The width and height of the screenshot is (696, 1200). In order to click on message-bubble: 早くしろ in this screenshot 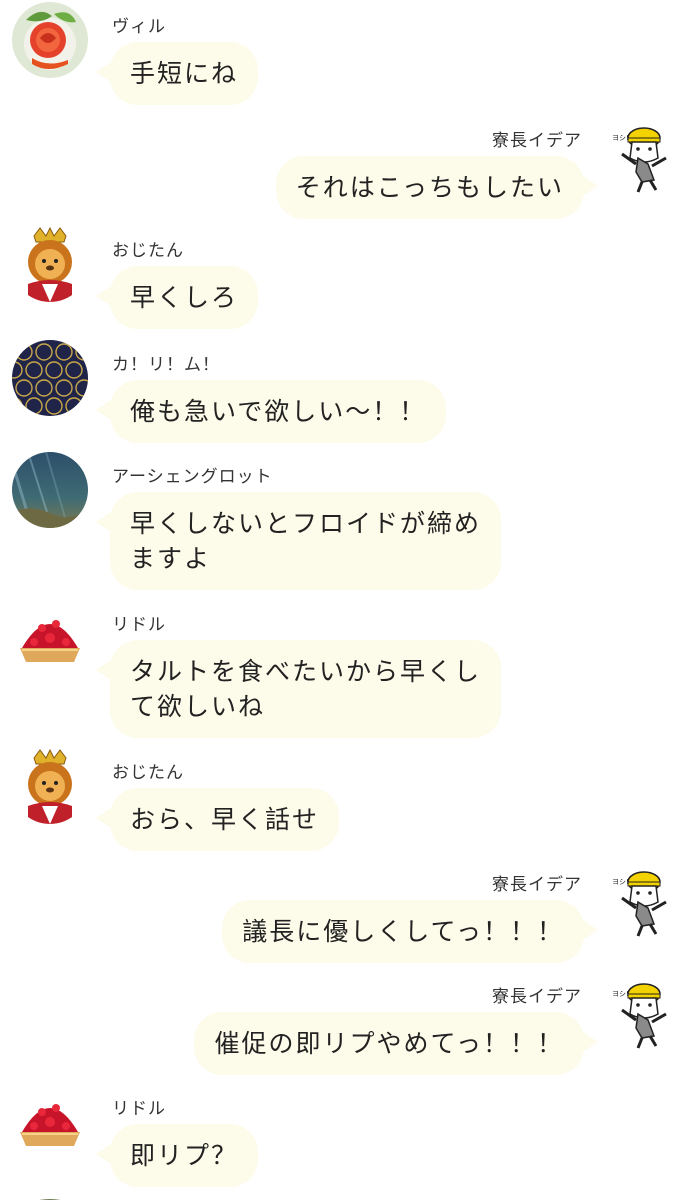, I will do `click(184, 297)`.